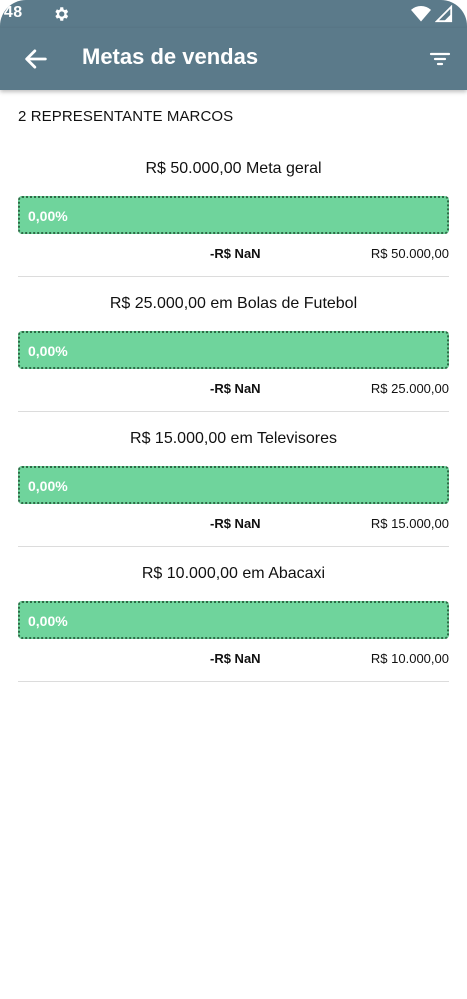 This screenshot has width=467, height=999. Describe the element at coordinates (432, 16) in the screenshot. I see `status-icons` at that location.